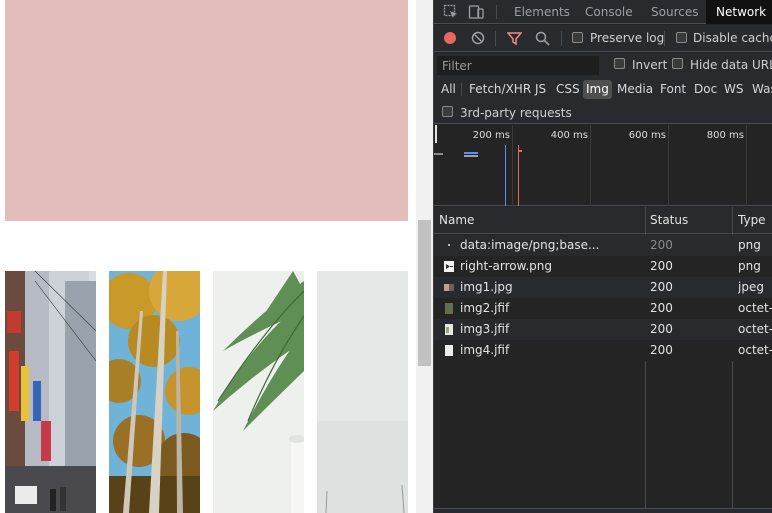 The height and width of the screenshot is (513, 772). I want to click on gallery-image-forest, so click(154, 392).